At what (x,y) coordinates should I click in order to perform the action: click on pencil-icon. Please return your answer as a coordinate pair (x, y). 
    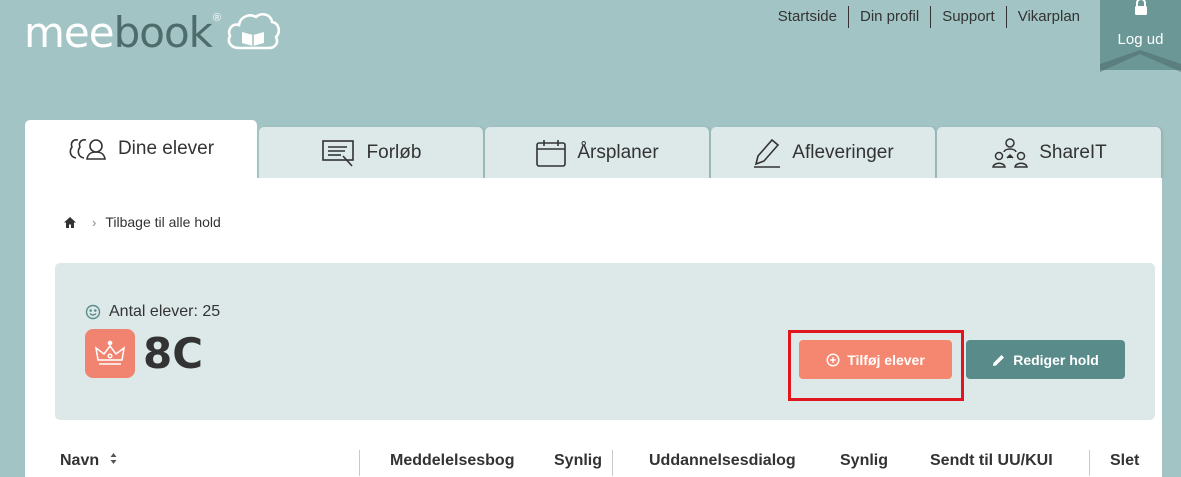
    Looking at the image, I should click on (999, 360).